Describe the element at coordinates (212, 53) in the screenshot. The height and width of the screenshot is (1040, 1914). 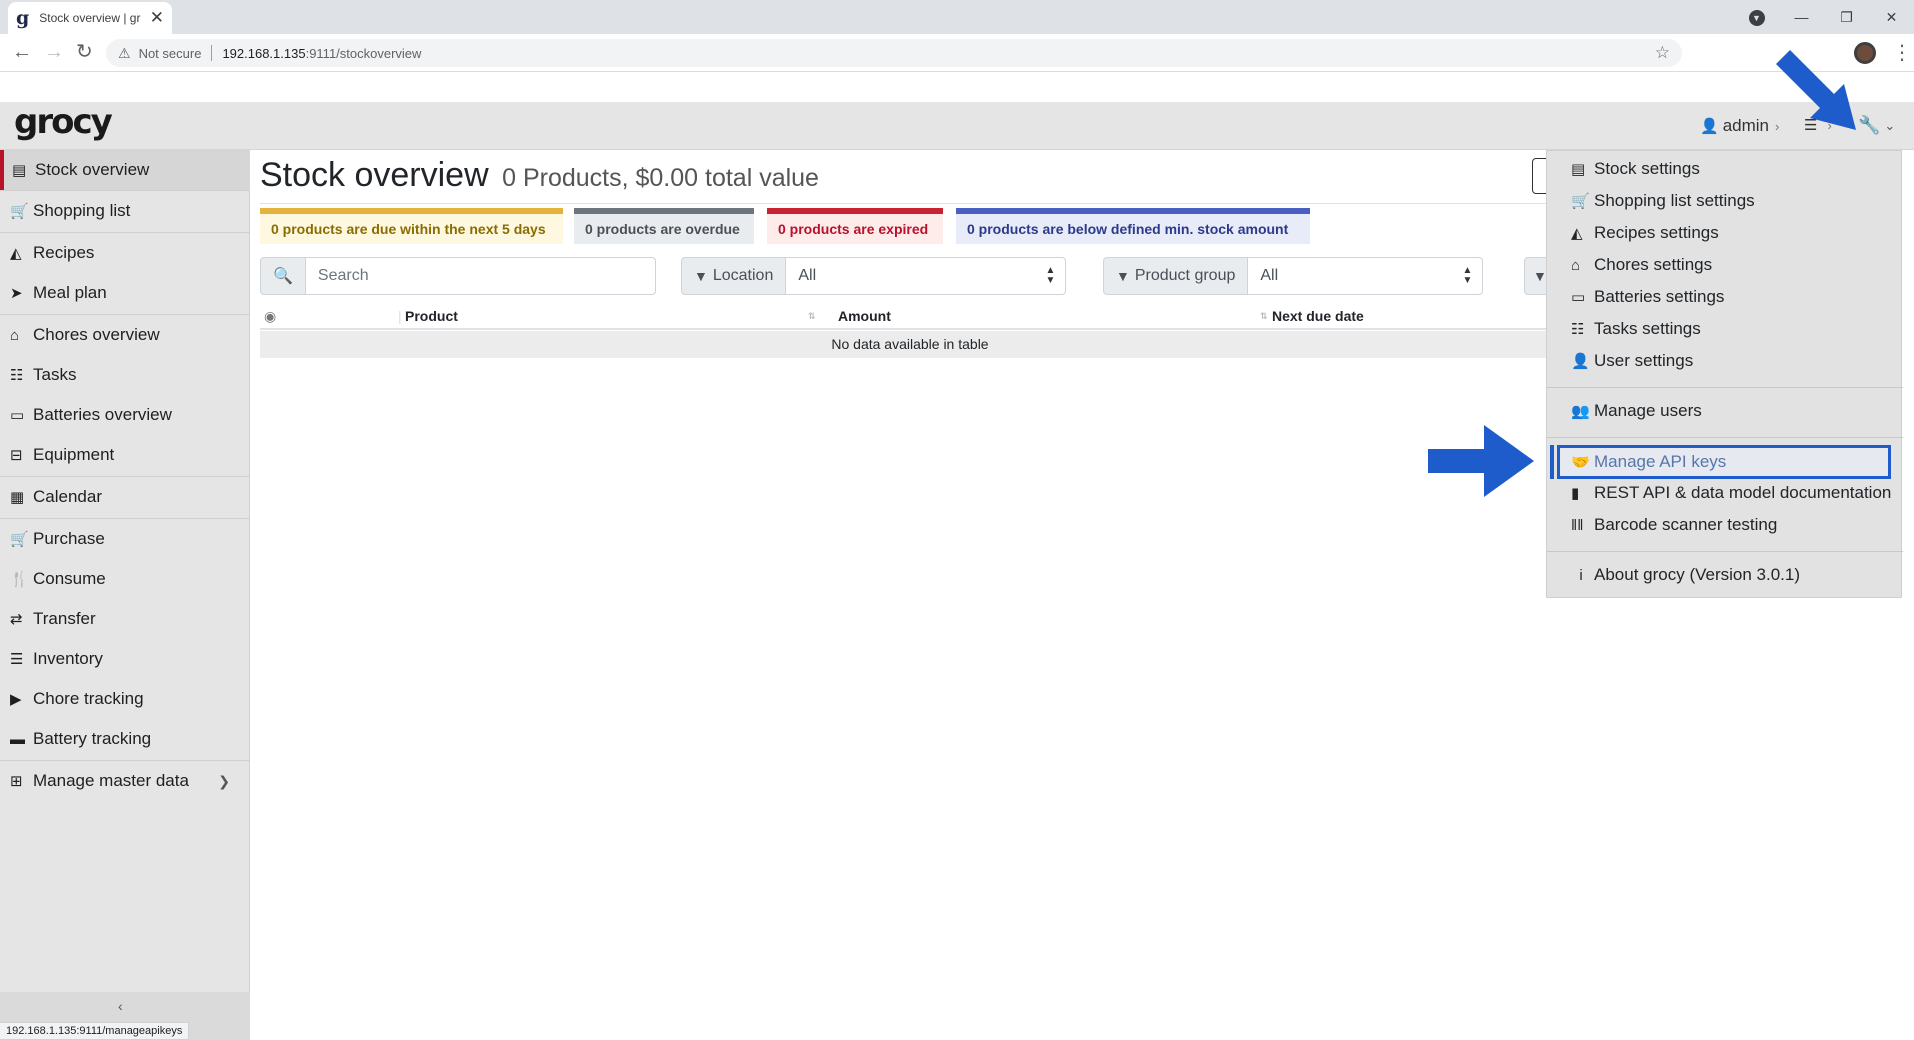
I see `omnibox-separator` at that location.